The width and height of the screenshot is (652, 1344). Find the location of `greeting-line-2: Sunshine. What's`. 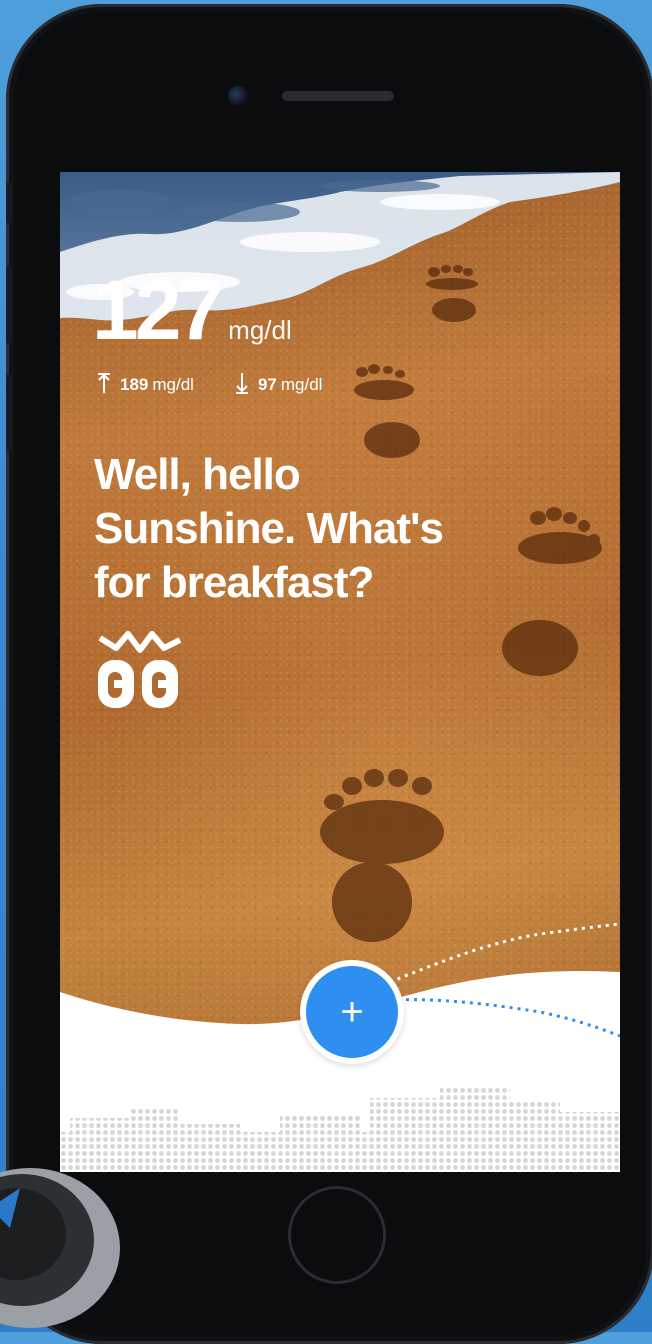

greeting-line-2: Sunshine. What's is located at coordinates (269, 528).